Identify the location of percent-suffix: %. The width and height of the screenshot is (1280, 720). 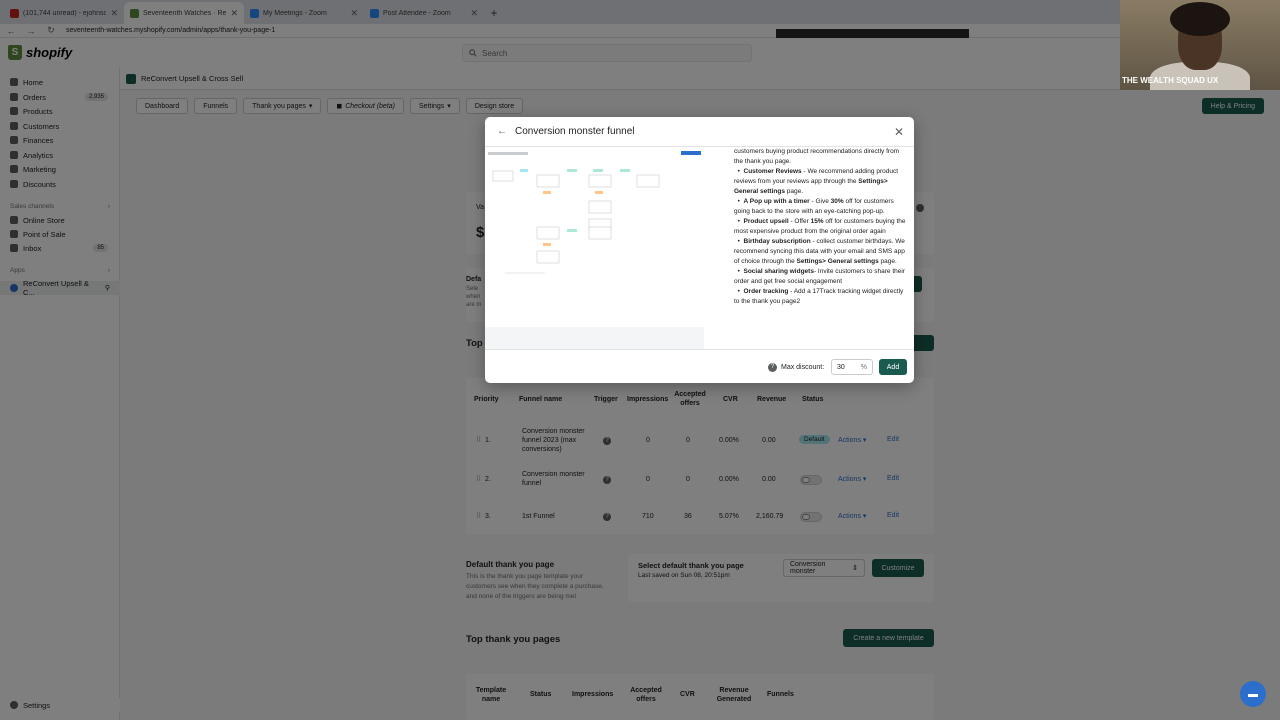
(863, 367).